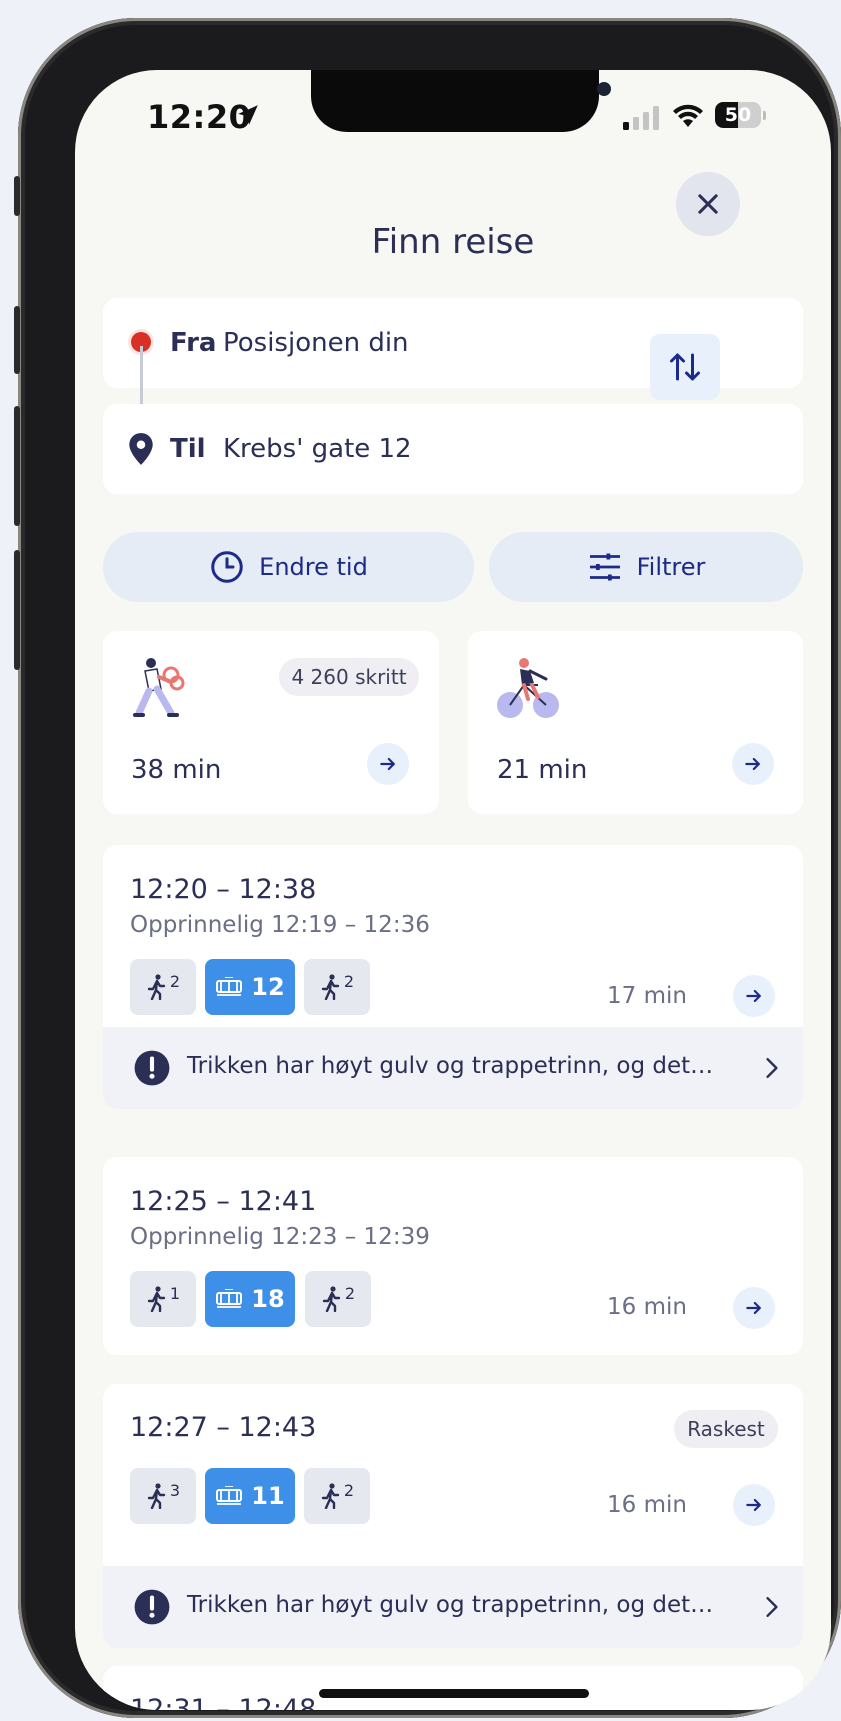 This screenshot has height=1721, width=841. What do you see at coordinates (604, 567) in the screenshot?
I see `filter-icon` at bounding box center [604, 567].